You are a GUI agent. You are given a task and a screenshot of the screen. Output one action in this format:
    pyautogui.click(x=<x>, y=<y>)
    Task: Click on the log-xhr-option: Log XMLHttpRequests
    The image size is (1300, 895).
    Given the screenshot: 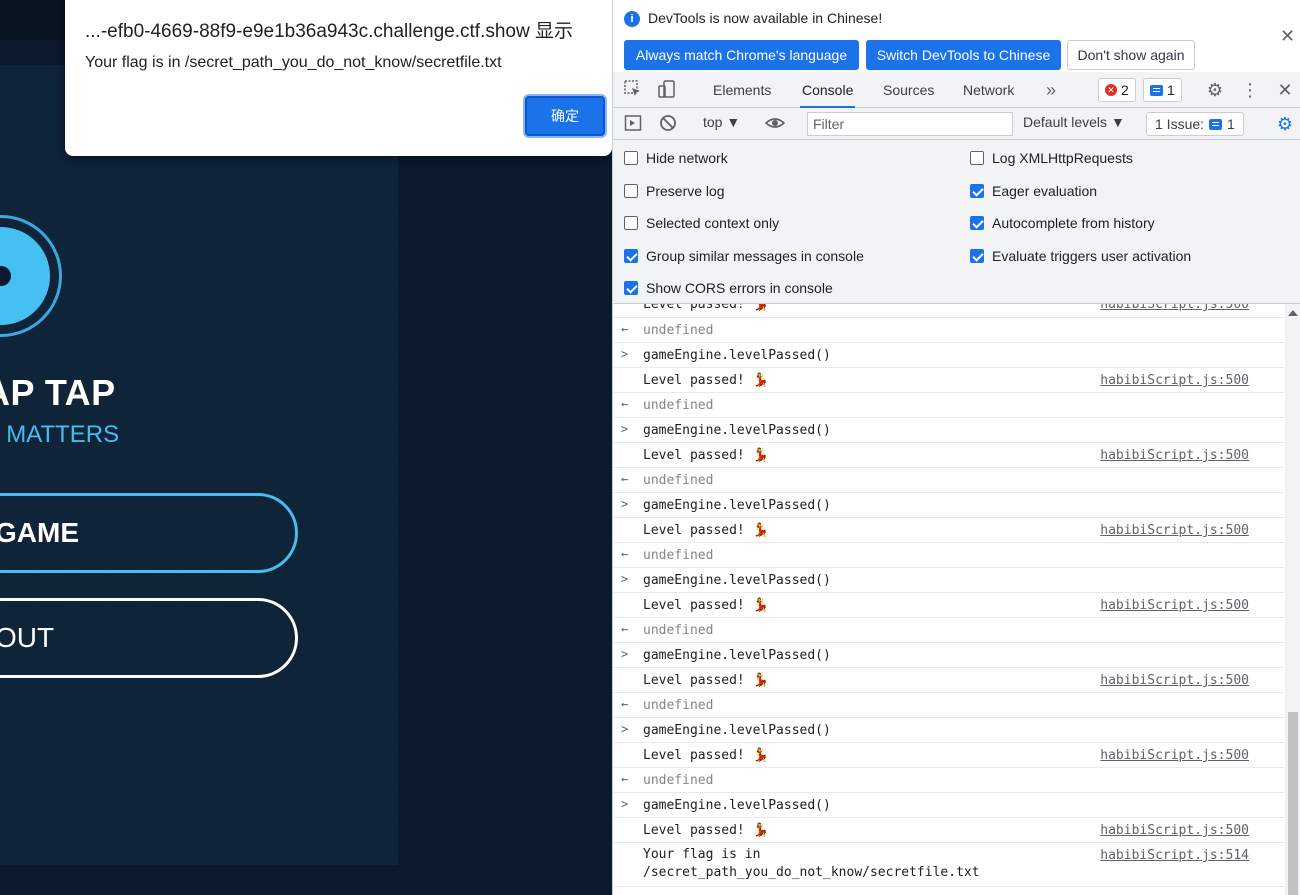 What is the action you would take?
    pyautogui.click(x=1051, y=158)
    